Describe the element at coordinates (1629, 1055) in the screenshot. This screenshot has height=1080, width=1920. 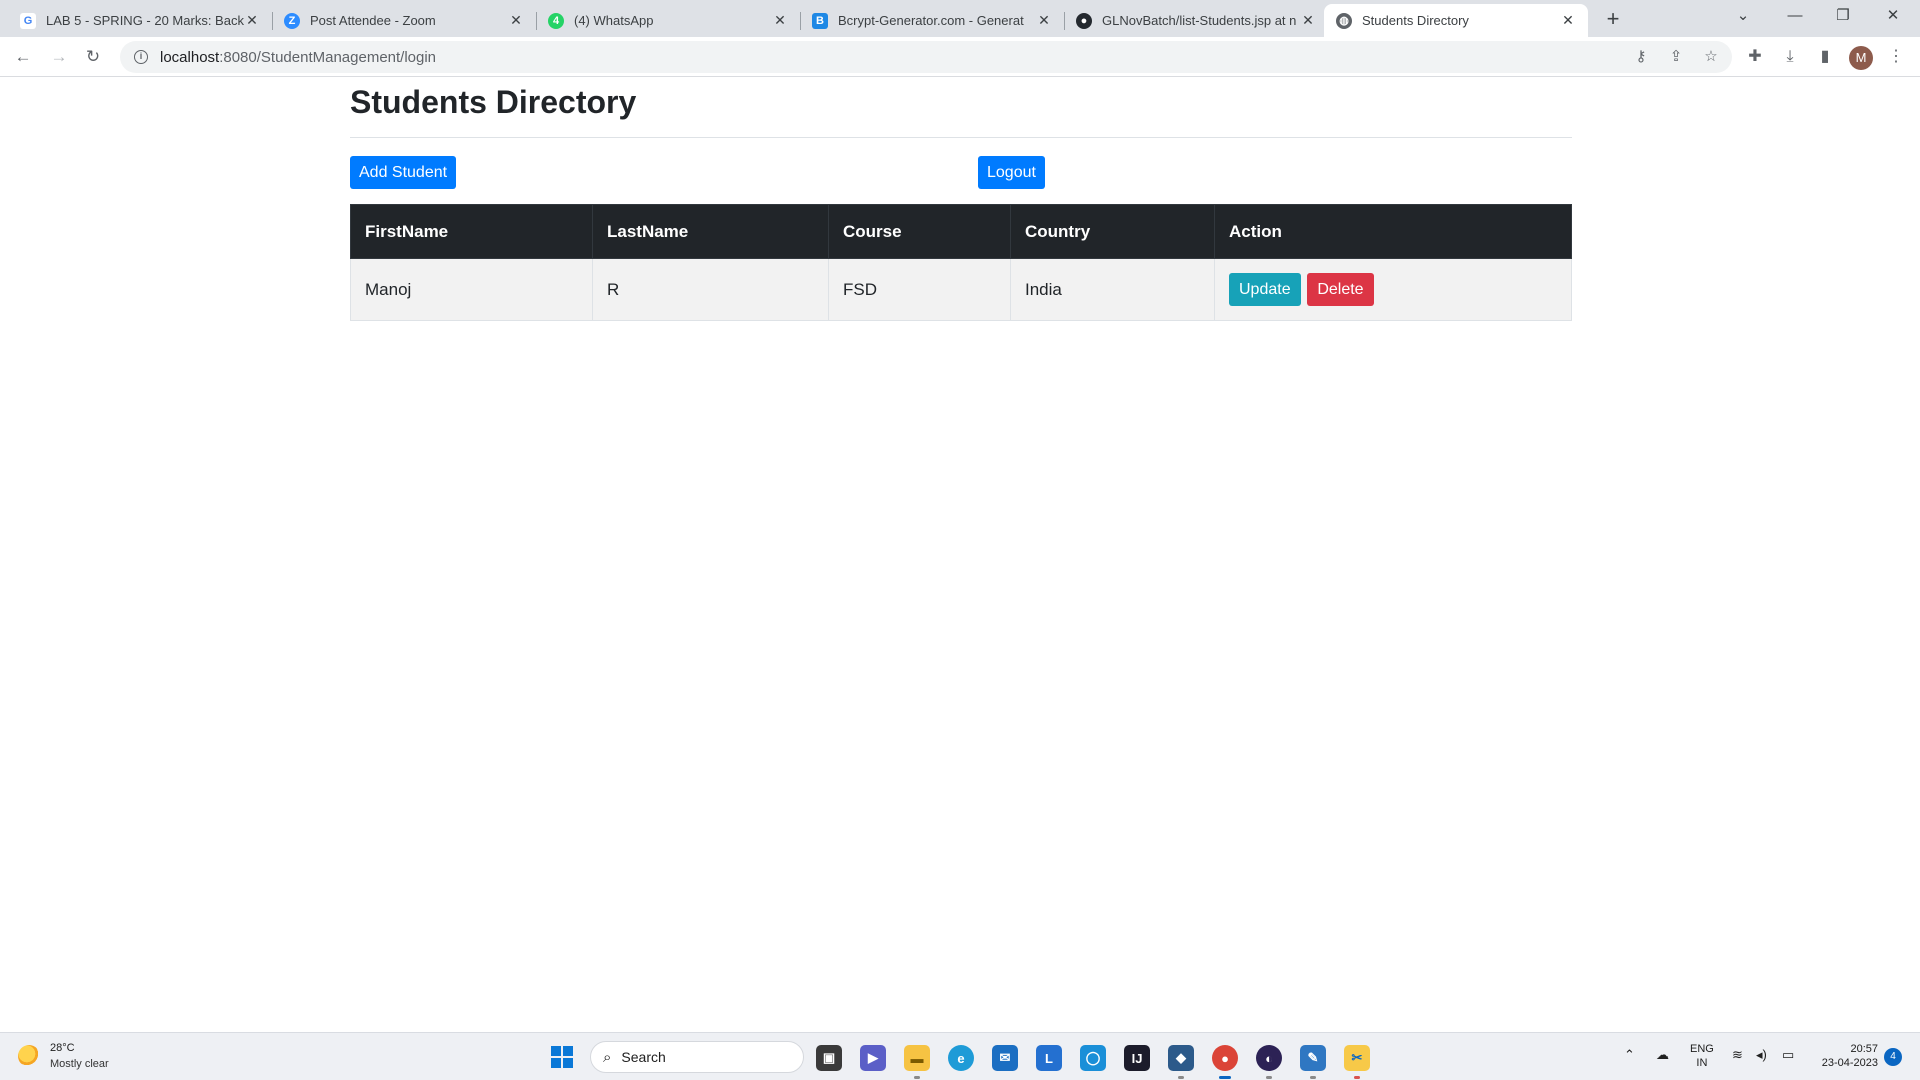
I see `show-hidden-icons-chevron-icon: ⌃` at that location.